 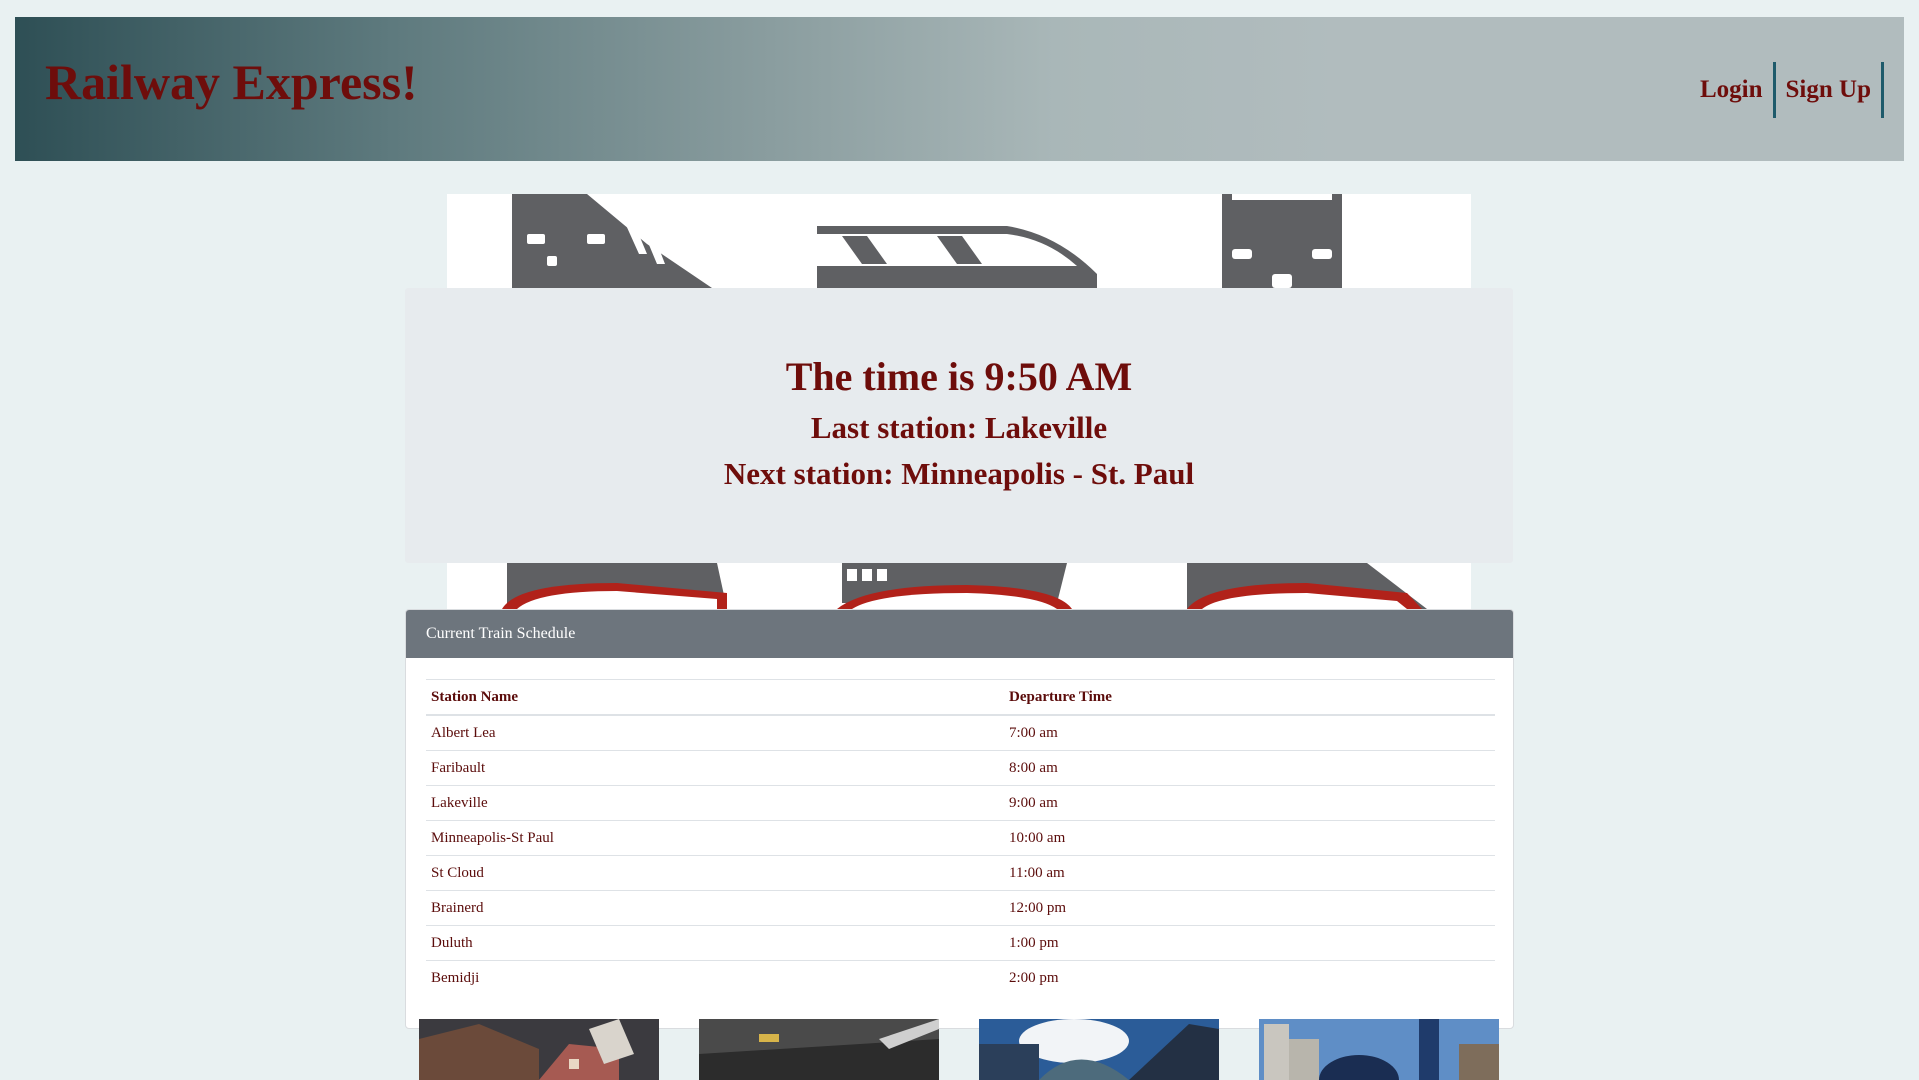 What do you see at coordinates (1249, 768) in the screenshot?
I see `departure-cell: 8:00 am` at bounding box center [1249, 768].